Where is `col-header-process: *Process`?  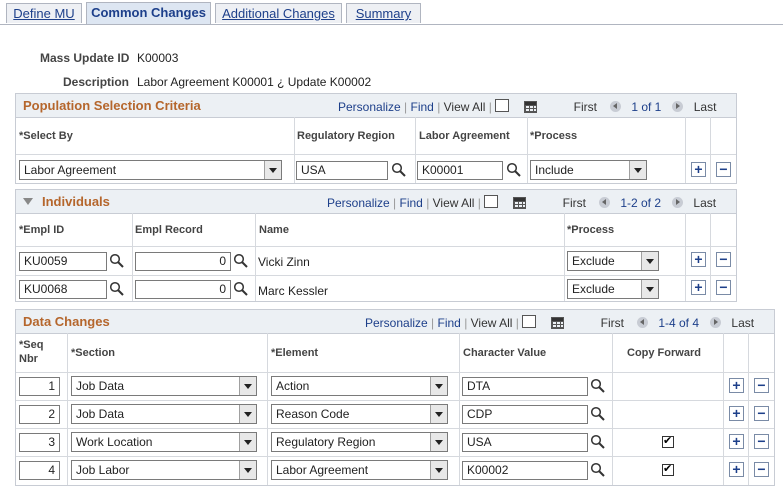 col-header-process: *Process is located at coordinates (554, 136).